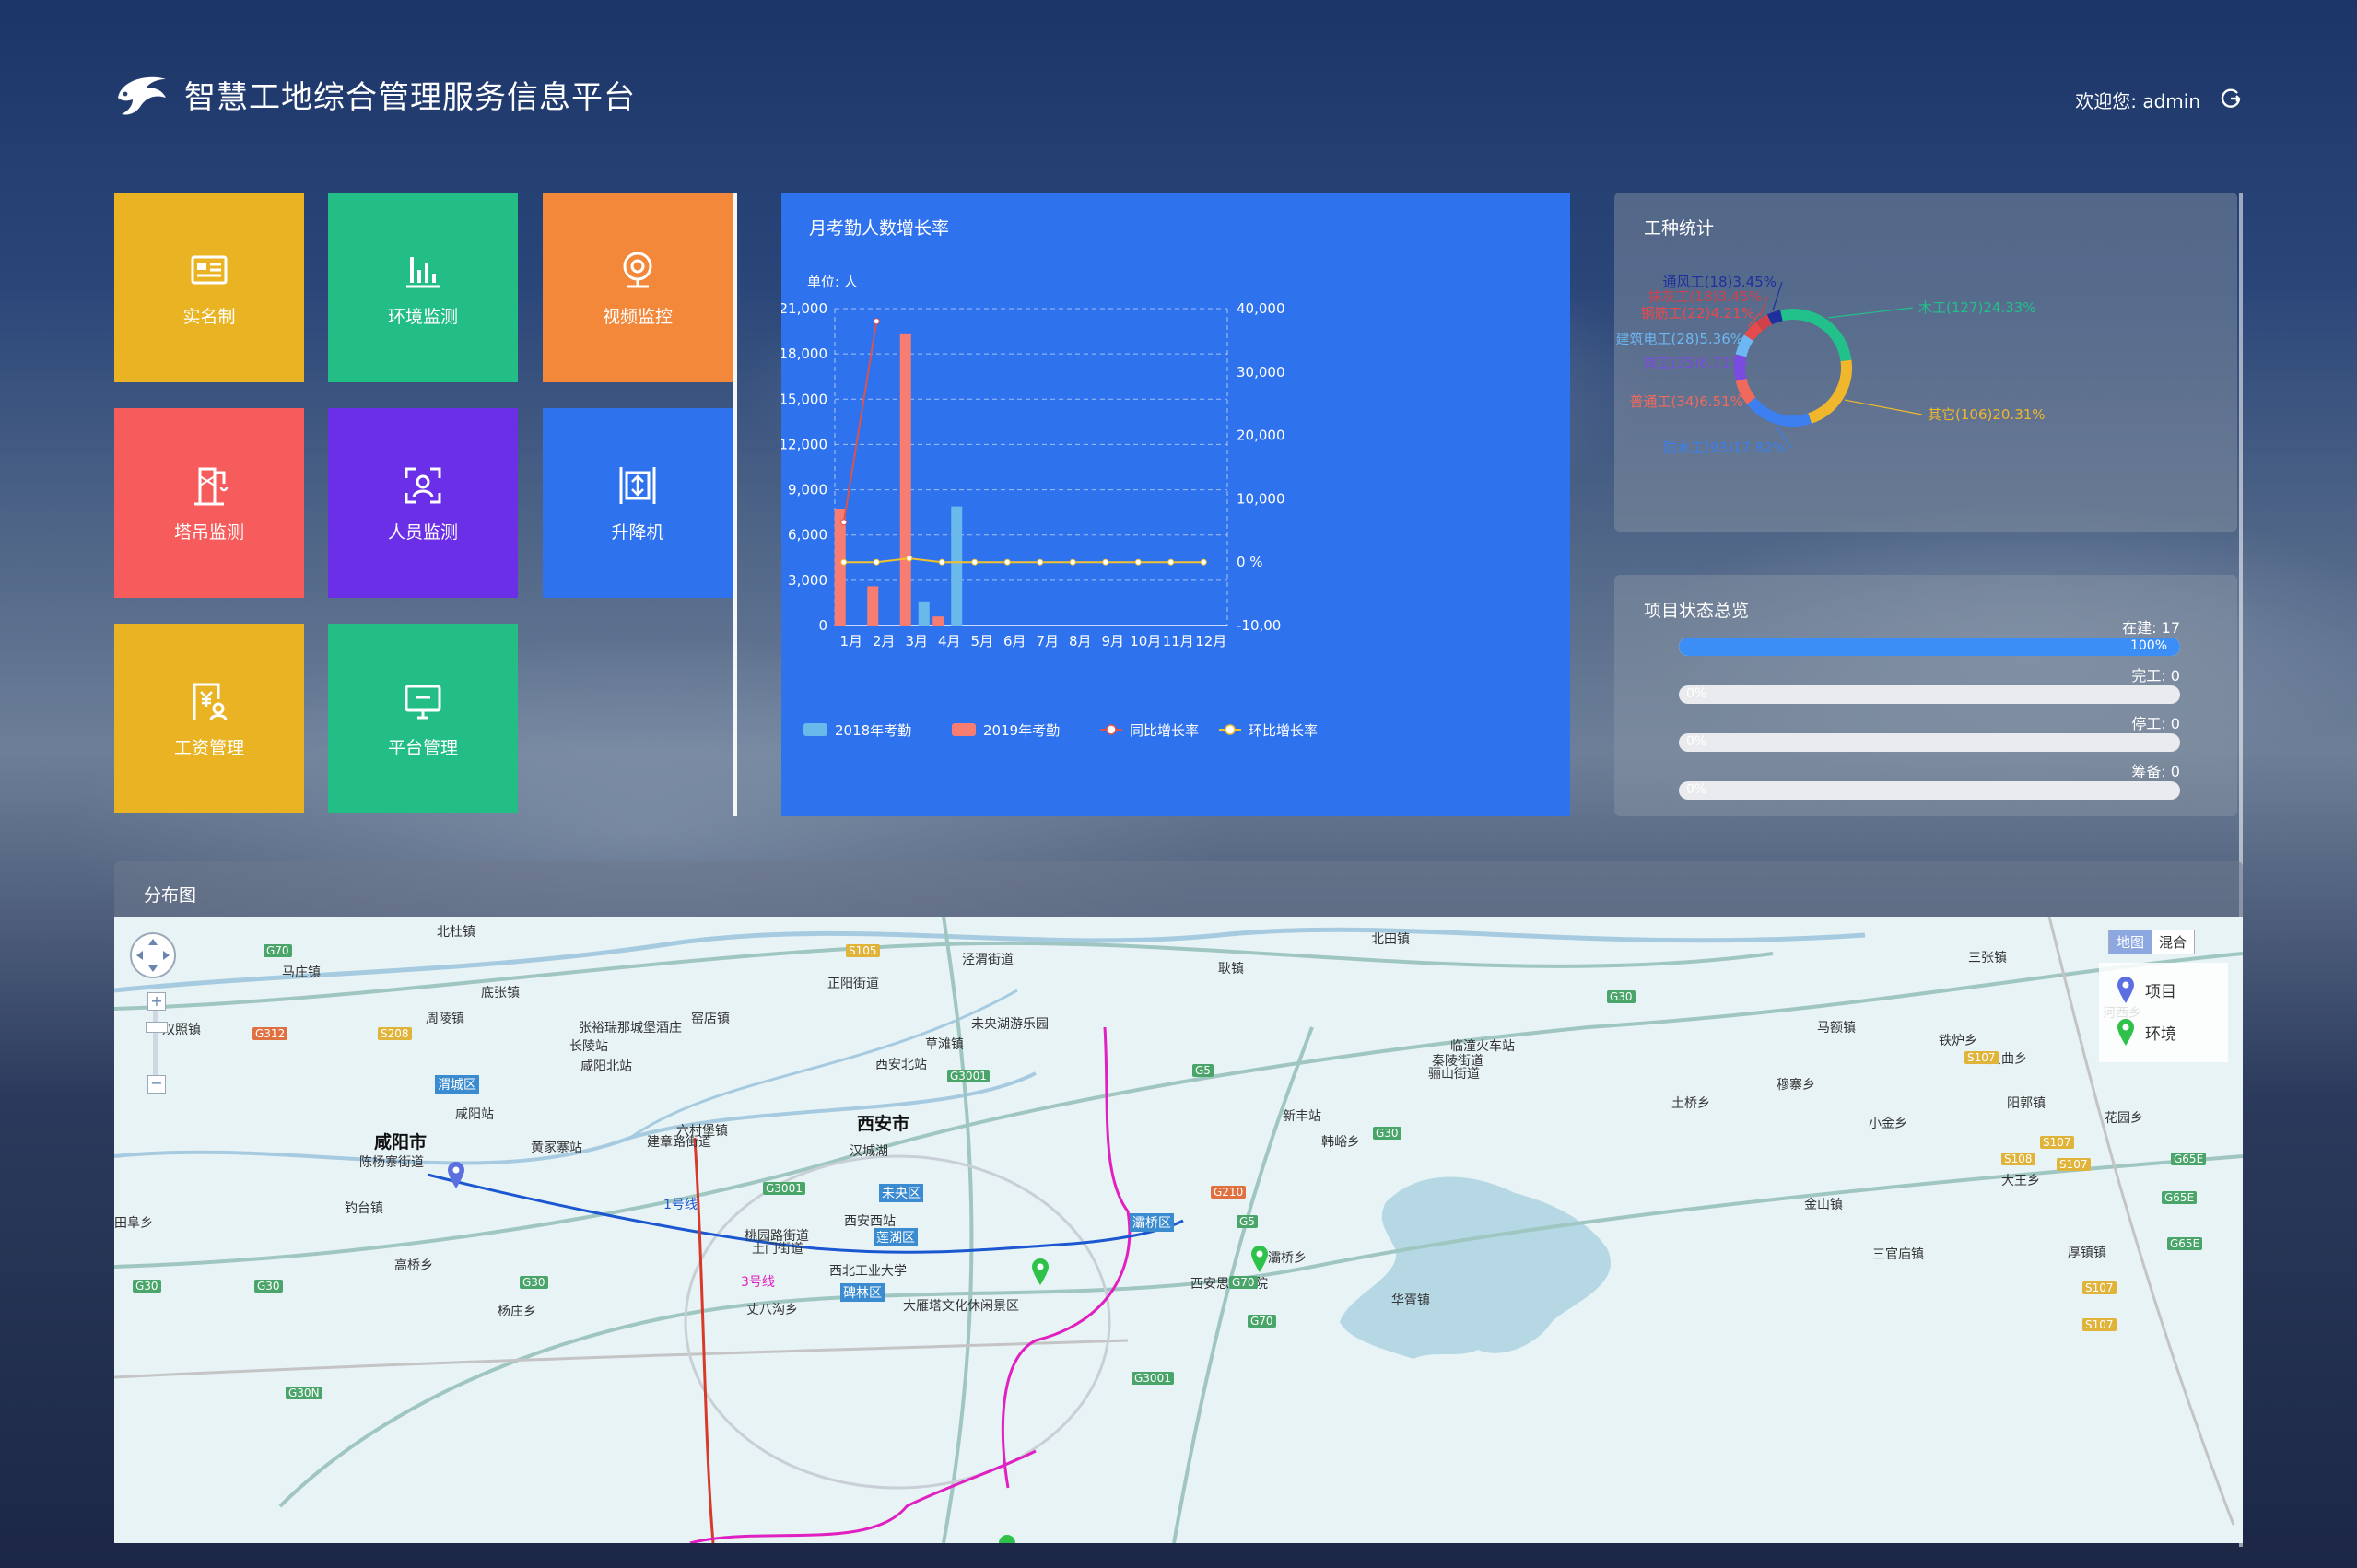 This screenshot has height=1568, width=2357. What do you see at coordinates (457, 1084) in the screenshot?
I see `map-place-label: 渭城区` at bounding box center [457, 1084].